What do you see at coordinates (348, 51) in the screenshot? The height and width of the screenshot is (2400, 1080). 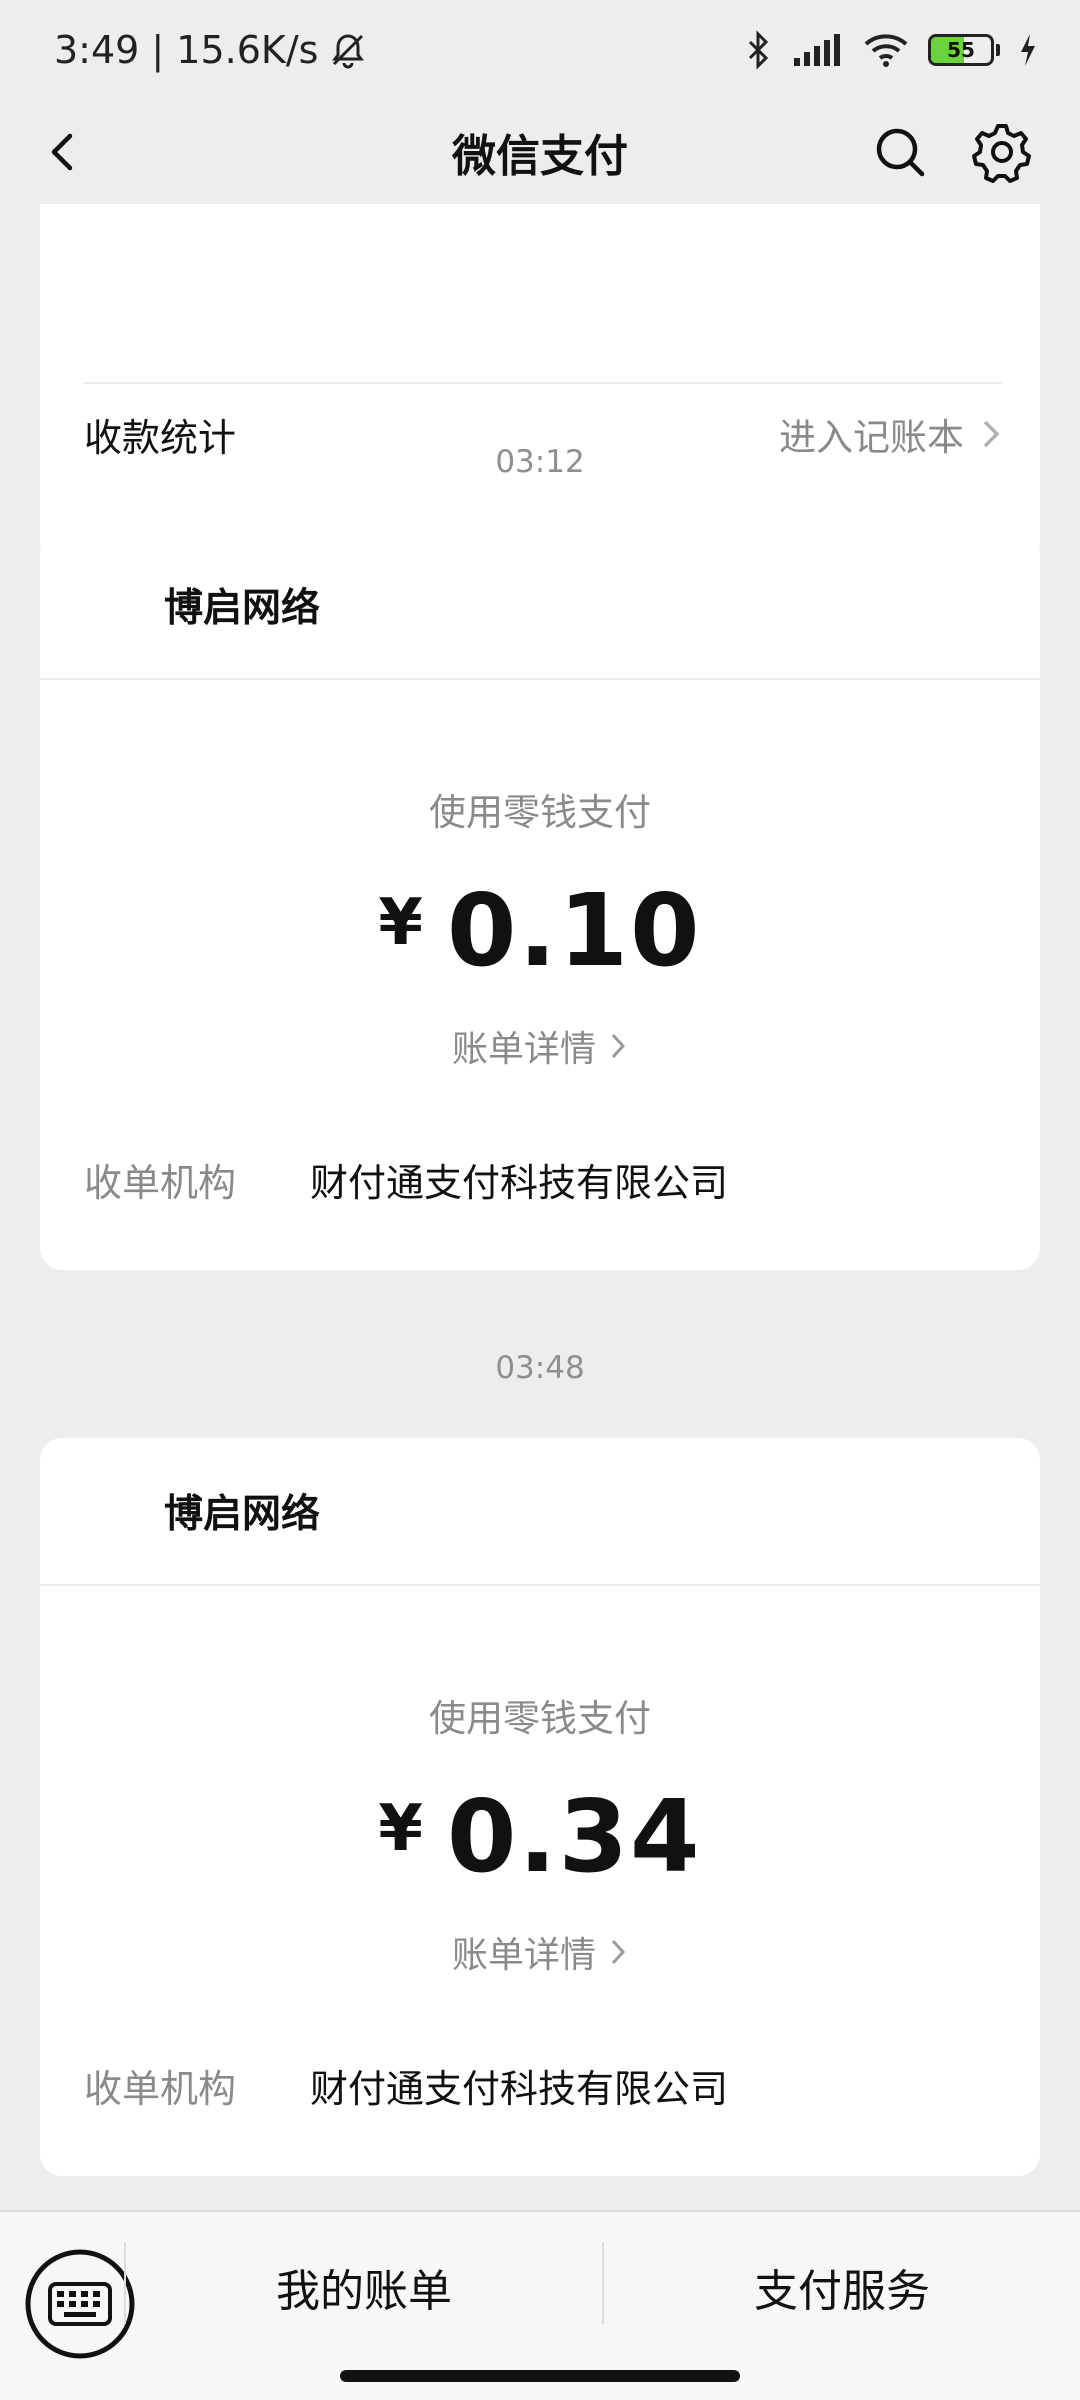 I see `bell-off-icon` at bounding box center [348, 51].